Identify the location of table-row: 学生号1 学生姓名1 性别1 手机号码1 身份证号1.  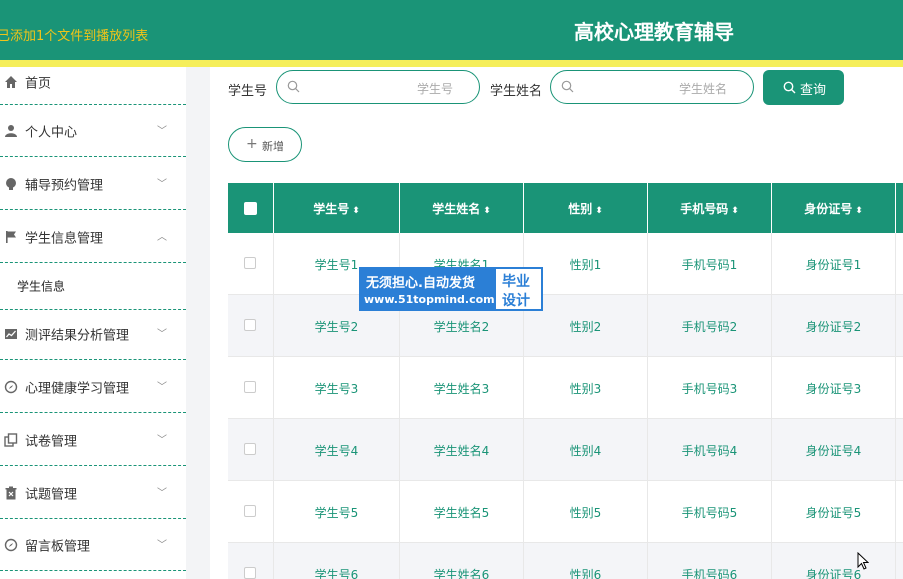
(565, 264).